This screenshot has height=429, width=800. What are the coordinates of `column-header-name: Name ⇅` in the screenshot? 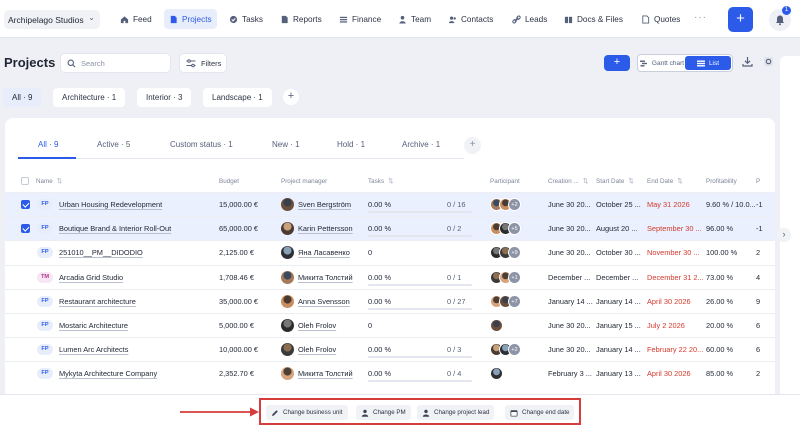 It's located at (49, 181).